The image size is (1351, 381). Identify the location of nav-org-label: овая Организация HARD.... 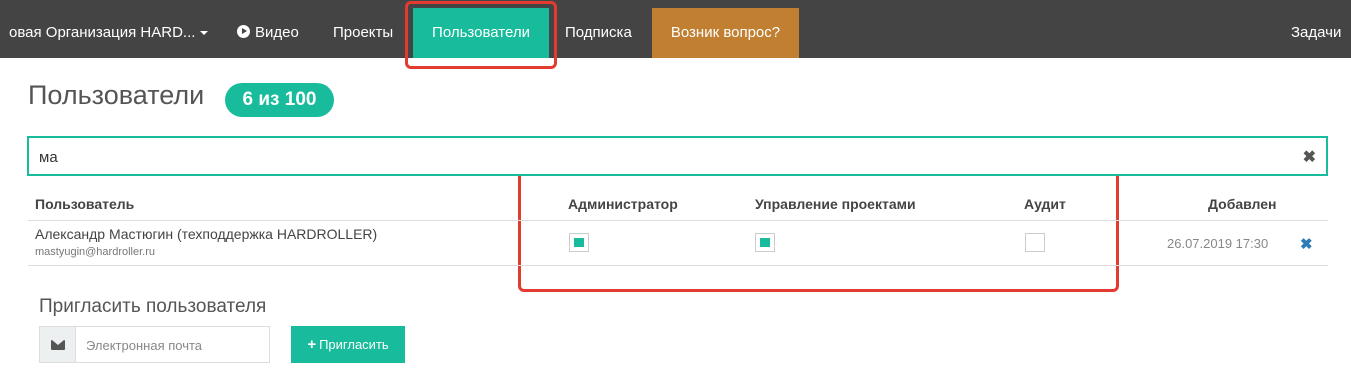
(102, 32).